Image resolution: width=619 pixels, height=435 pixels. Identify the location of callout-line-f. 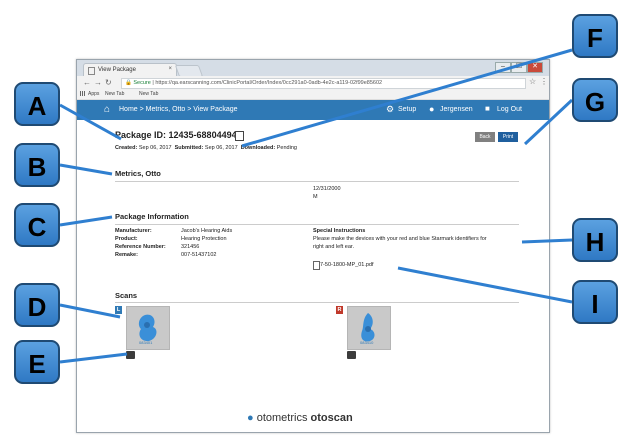
(407, 98).